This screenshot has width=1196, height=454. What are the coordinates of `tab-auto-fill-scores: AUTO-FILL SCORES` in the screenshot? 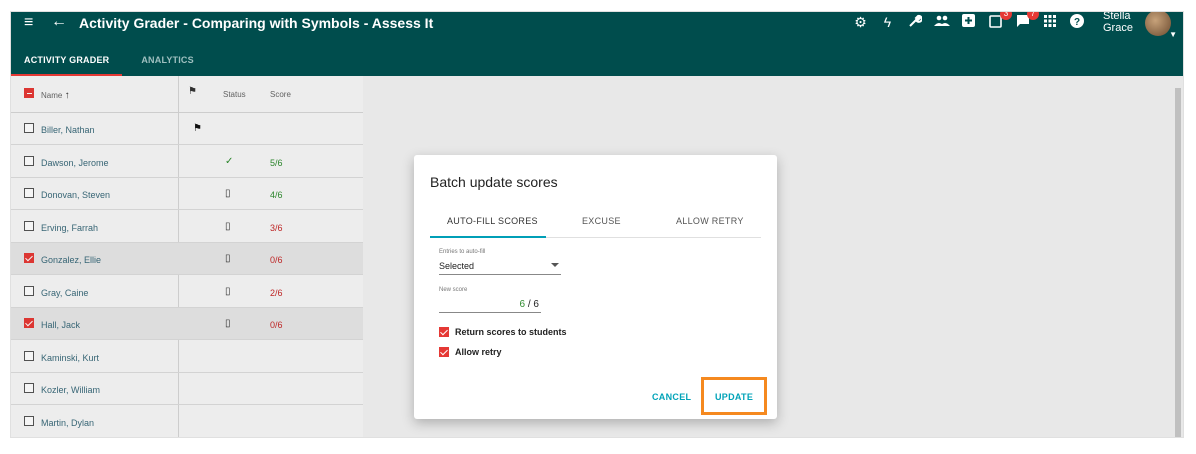 It's located at (492, 221).